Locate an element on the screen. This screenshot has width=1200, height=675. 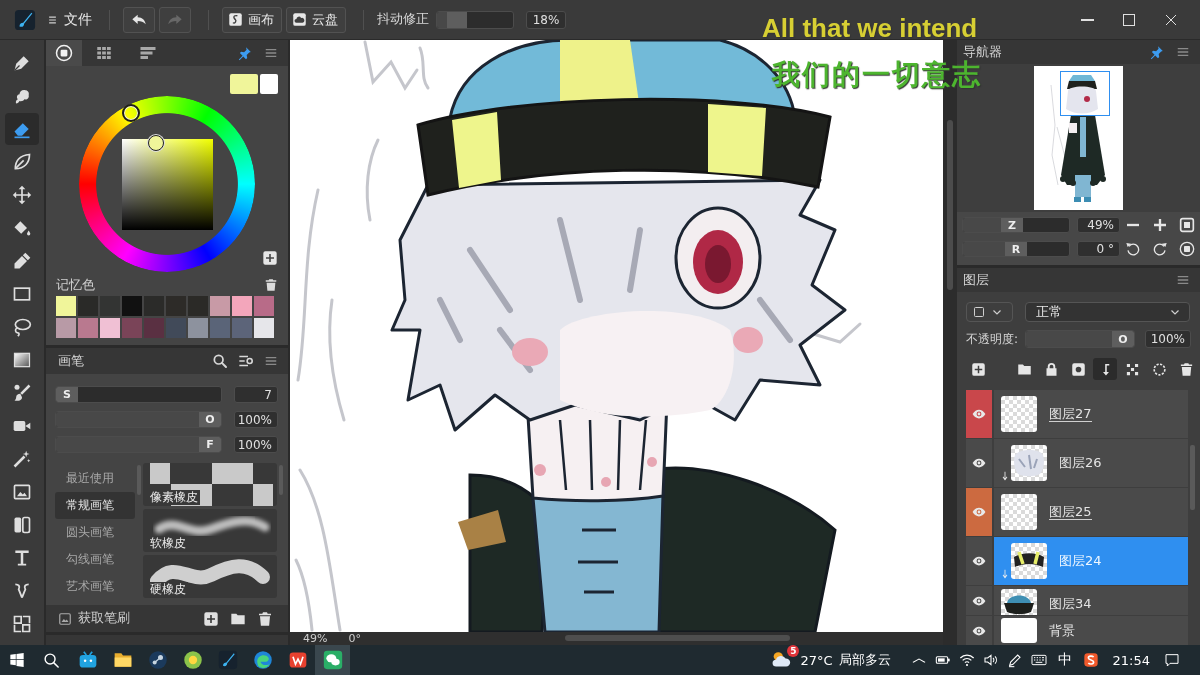
zoom-slider: Z is located at coordinates (1016, 225).